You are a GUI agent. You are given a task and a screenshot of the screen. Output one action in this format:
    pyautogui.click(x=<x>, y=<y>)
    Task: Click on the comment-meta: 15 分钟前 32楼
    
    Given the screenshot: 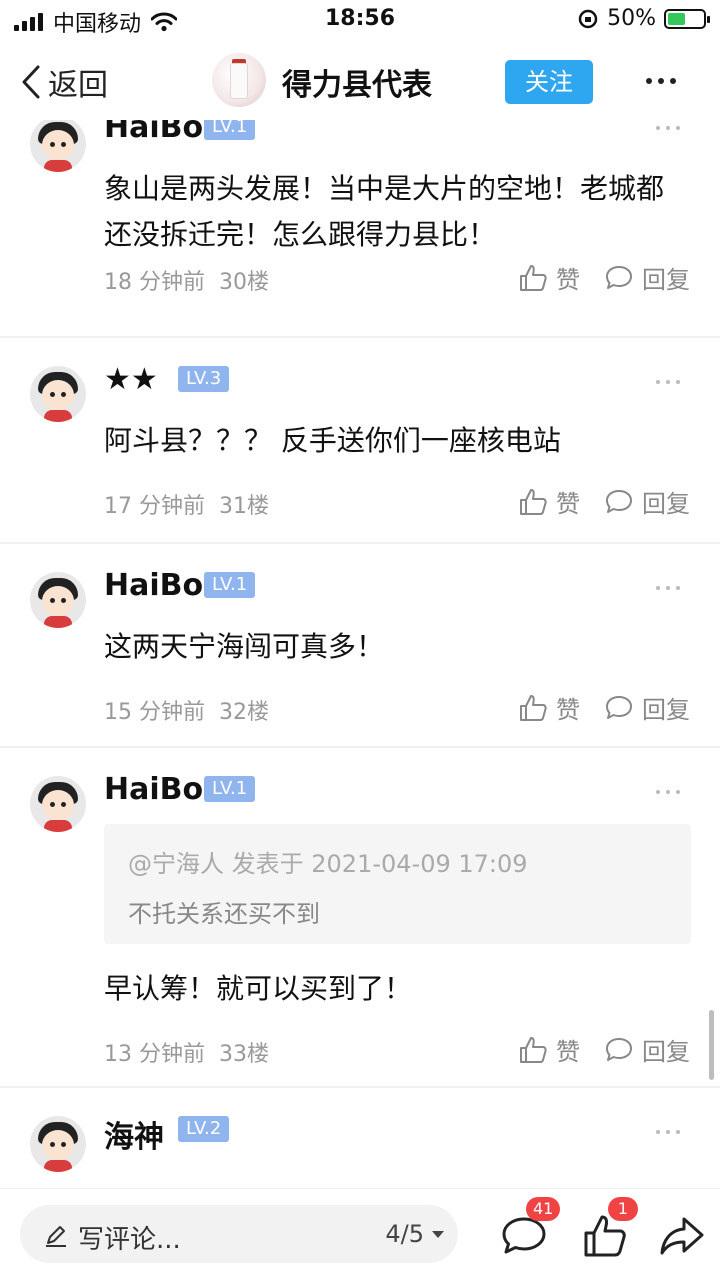 What is the action you would take?
    pyautogui.click(x=186, y=712)
    